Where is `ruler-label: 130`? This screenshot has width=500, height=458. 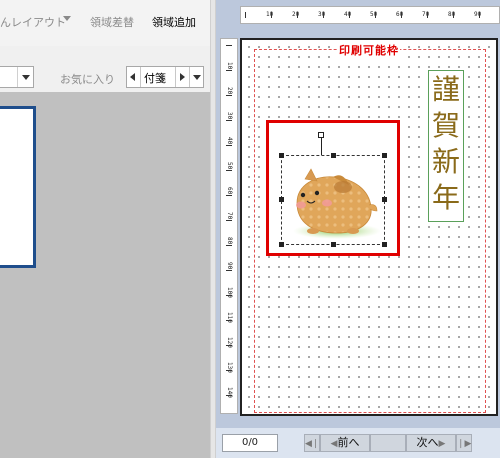 ruler-label: 130 is located at coordinates (229, 367).